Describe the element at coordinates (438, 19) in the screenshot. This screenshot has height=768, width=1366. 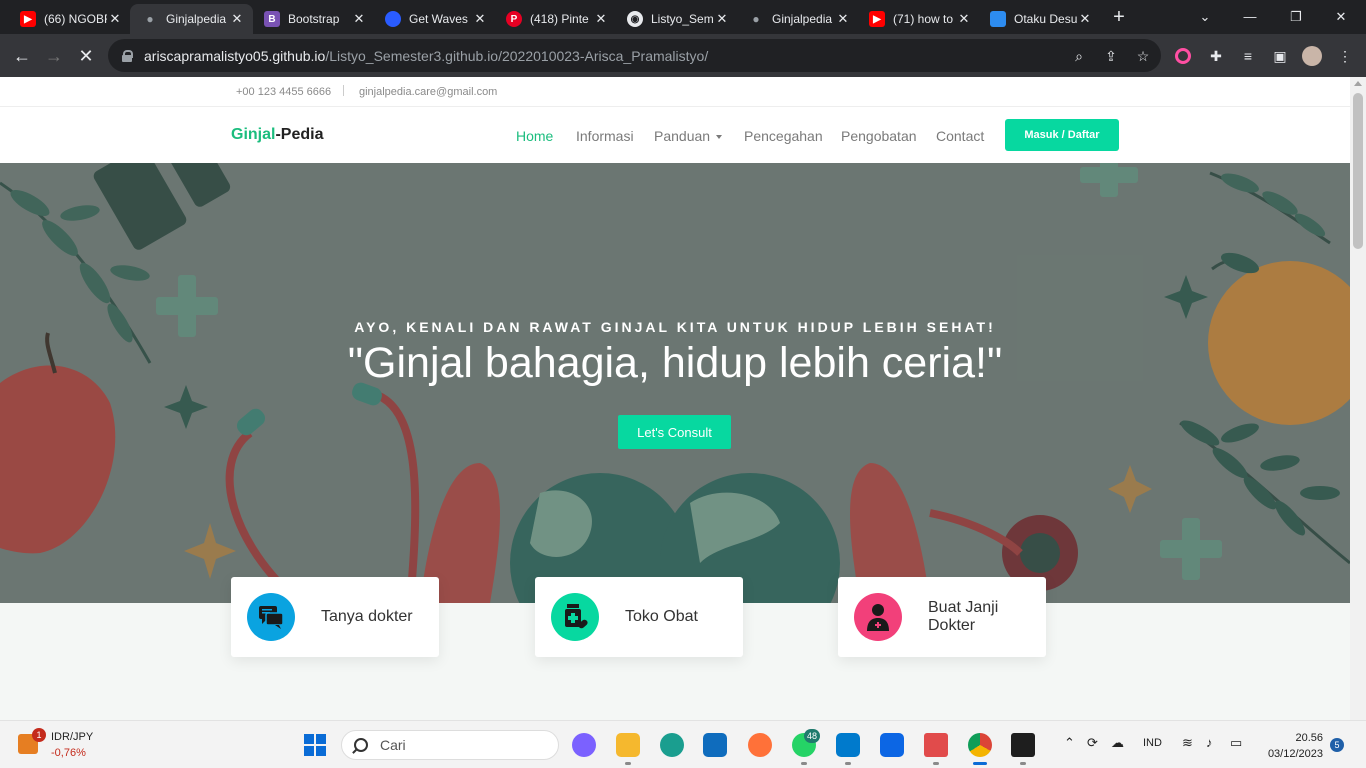
I see `tab-title: Get Waves` at that location.